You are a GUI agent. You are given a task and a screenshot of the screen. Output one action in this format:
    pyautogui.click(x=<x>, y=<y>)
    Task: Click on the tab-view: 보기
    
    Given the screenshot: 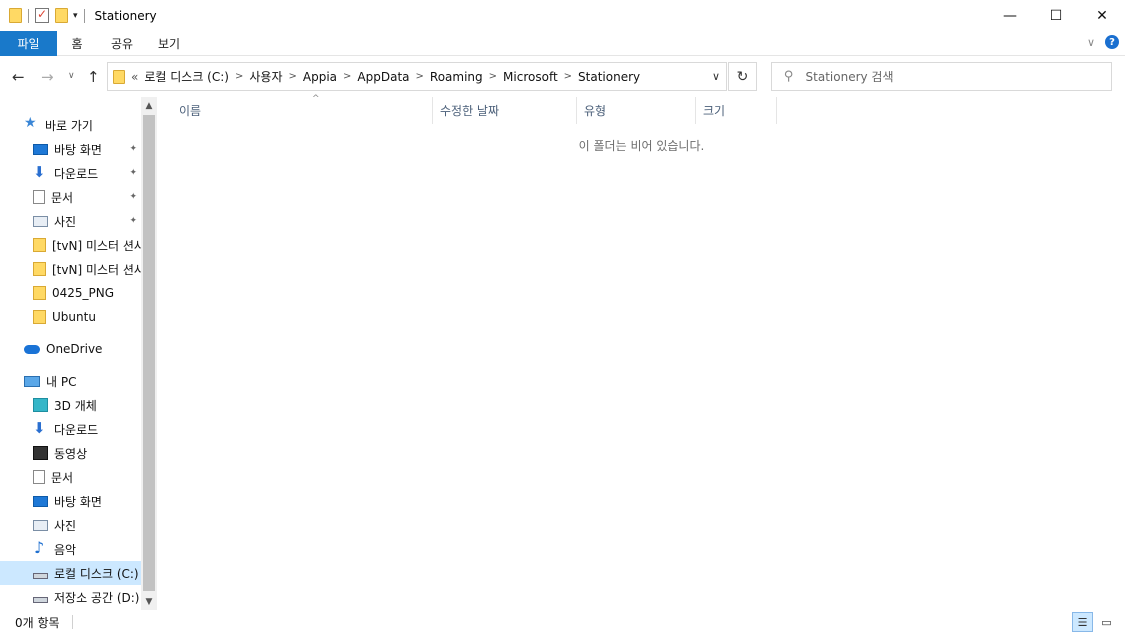 What is the action you would take?
    pyautogui.click(x=169, y=43)
    